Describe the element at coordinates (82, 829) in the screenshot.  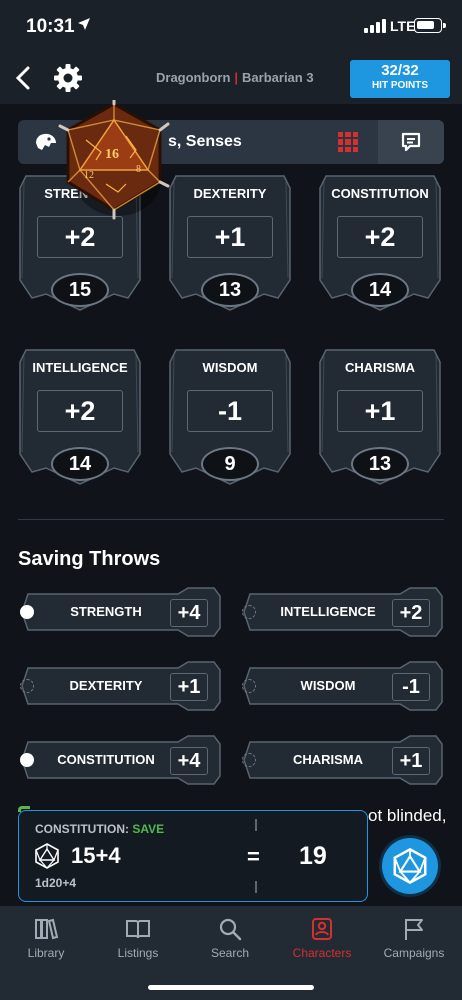
I see `roll-ability: CONSTITUTION:` at that location.